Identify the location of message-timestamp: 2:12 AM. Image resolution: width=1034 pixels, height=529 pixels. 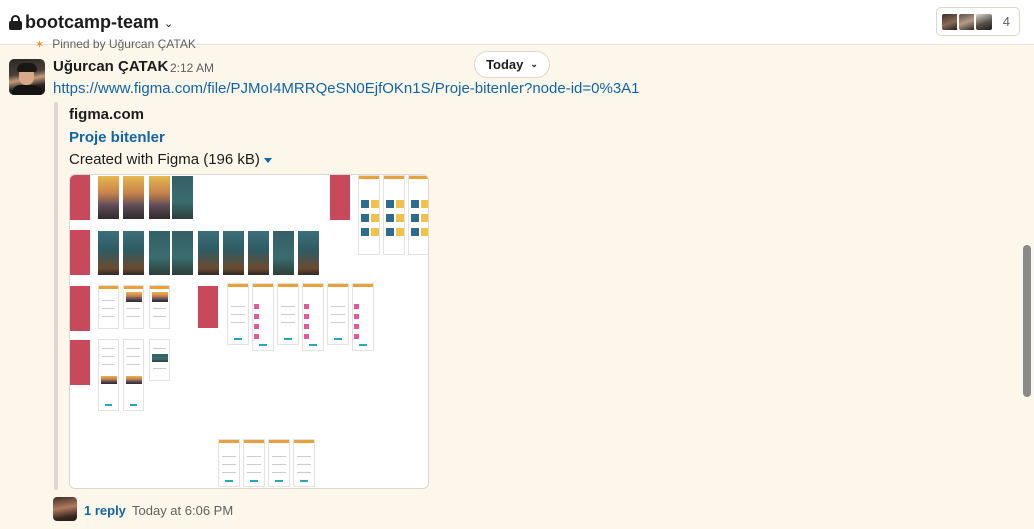
(192, 68).